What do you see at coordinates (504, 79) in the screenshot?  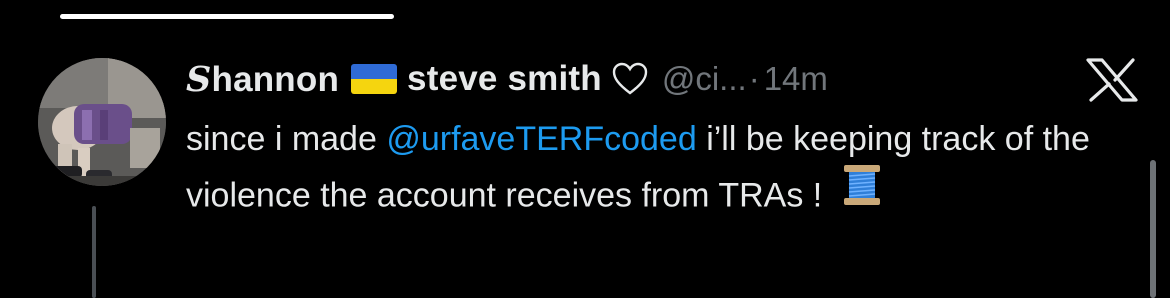 I see `display-name-suffix: steve smith` at bounding box center [504, 79].